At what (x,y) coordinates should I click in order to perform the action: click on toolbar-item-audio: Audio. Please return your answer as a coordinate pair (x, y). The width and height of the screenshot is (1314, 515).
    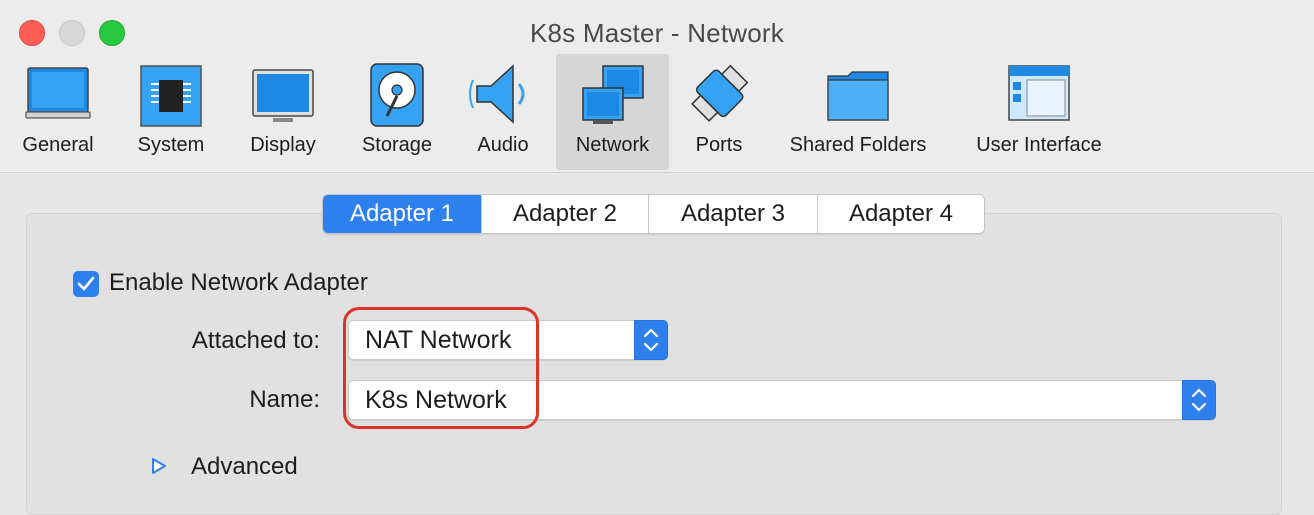
    Looking at the image, I should click on (503, 112).